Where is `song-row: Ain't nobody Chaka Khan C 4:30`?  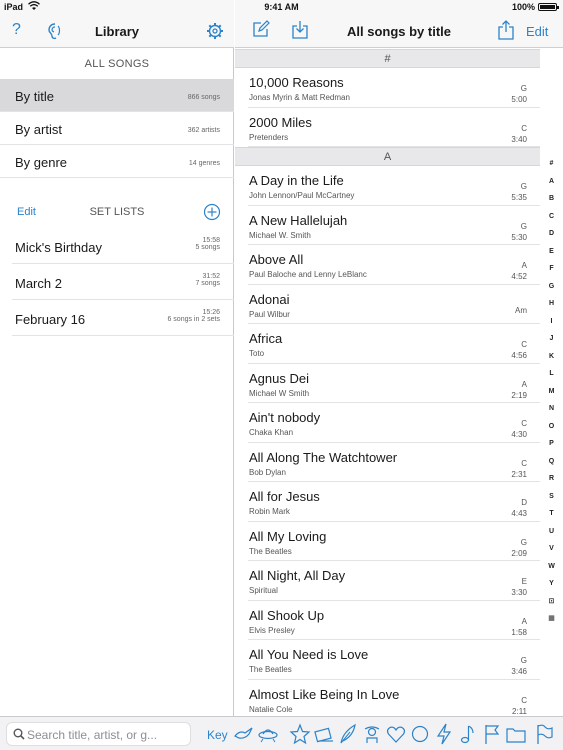
song-row: Ain't nobody Chaka Khan C 4:30 is located at coordinates (394, 423).